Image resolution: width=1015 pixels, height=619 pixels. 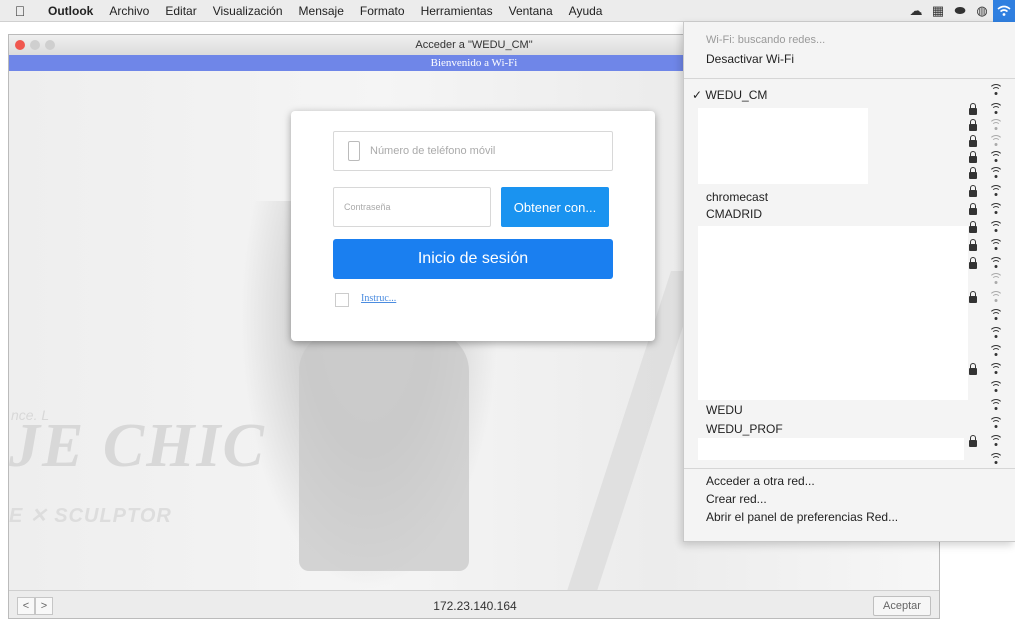 I want to click on window-title: Acceder a "WEDU_CM", so click(x=474, y=45).